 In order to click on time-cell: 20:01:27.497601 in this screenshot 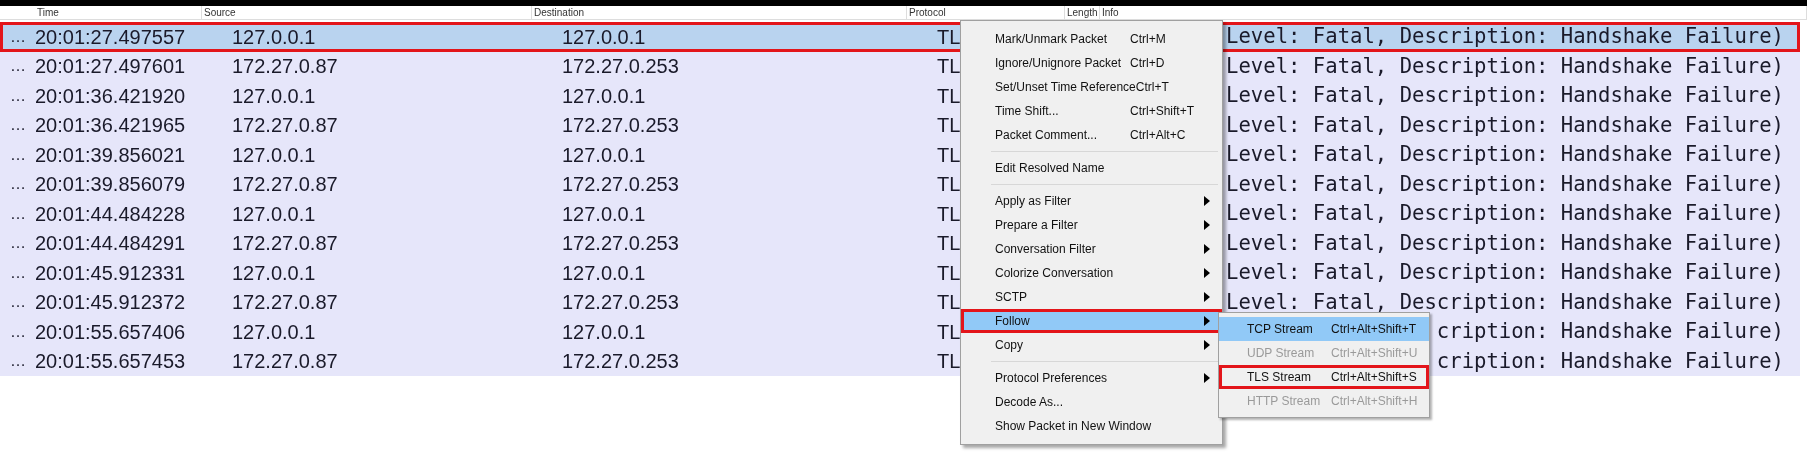, I will do `click(110, 66)`.